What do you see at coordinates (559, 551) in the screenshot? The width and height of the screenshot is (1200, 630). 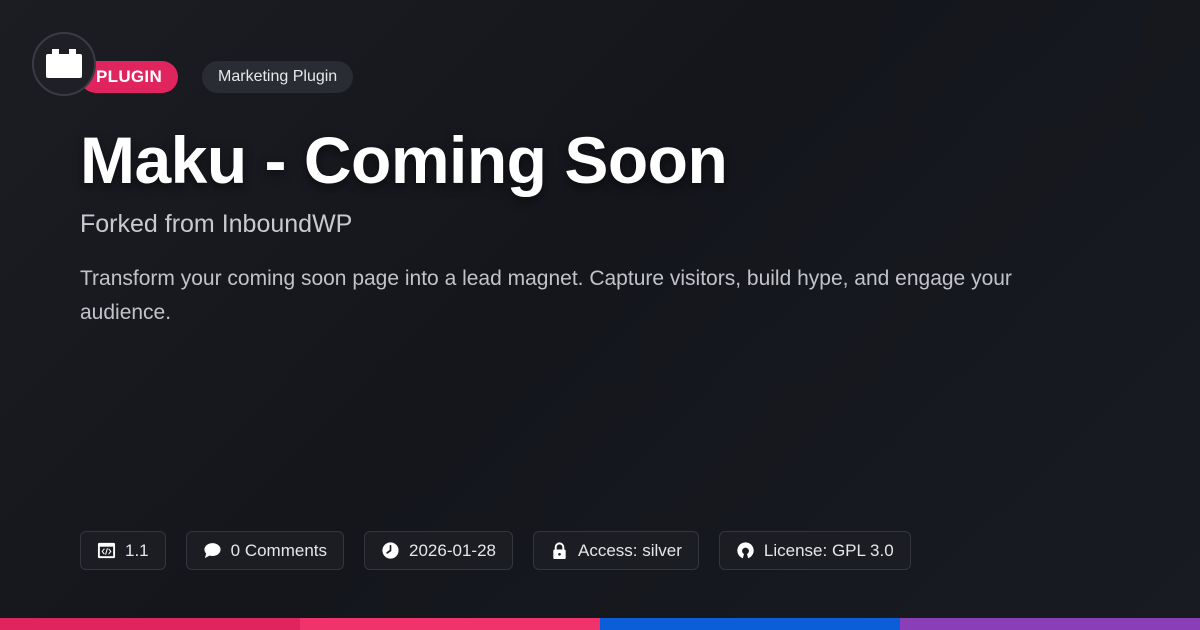 I see `lock-icon` at bounding box center [559, 551].